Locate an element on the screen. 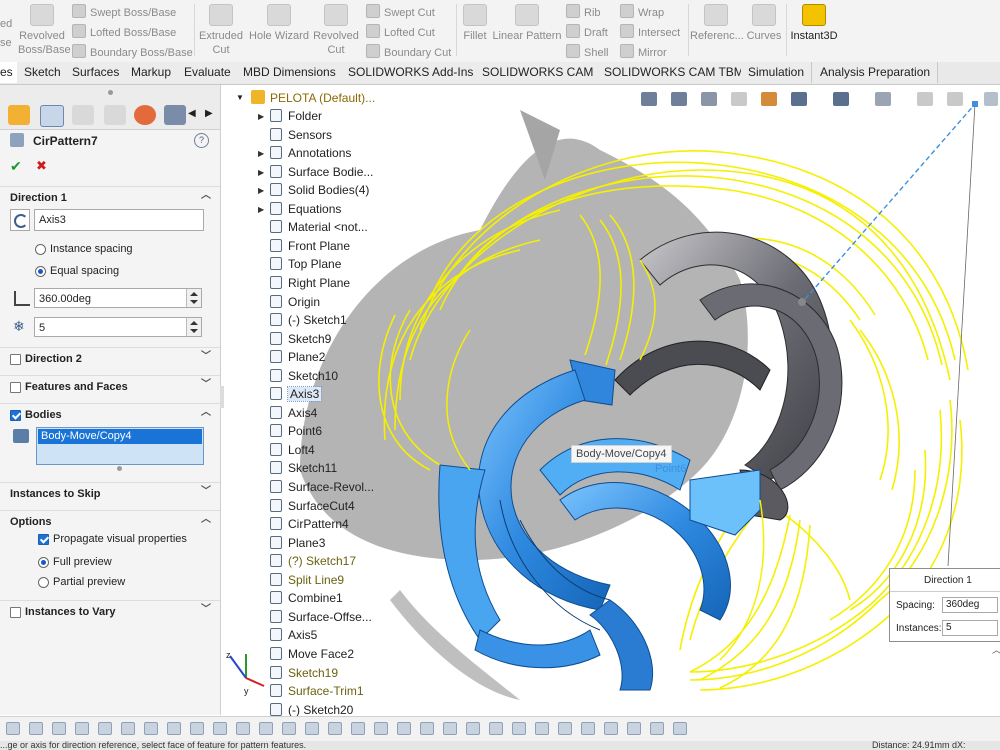 The image size is (1000, 750). full-preview-radio is located at coordinates (43, 562).